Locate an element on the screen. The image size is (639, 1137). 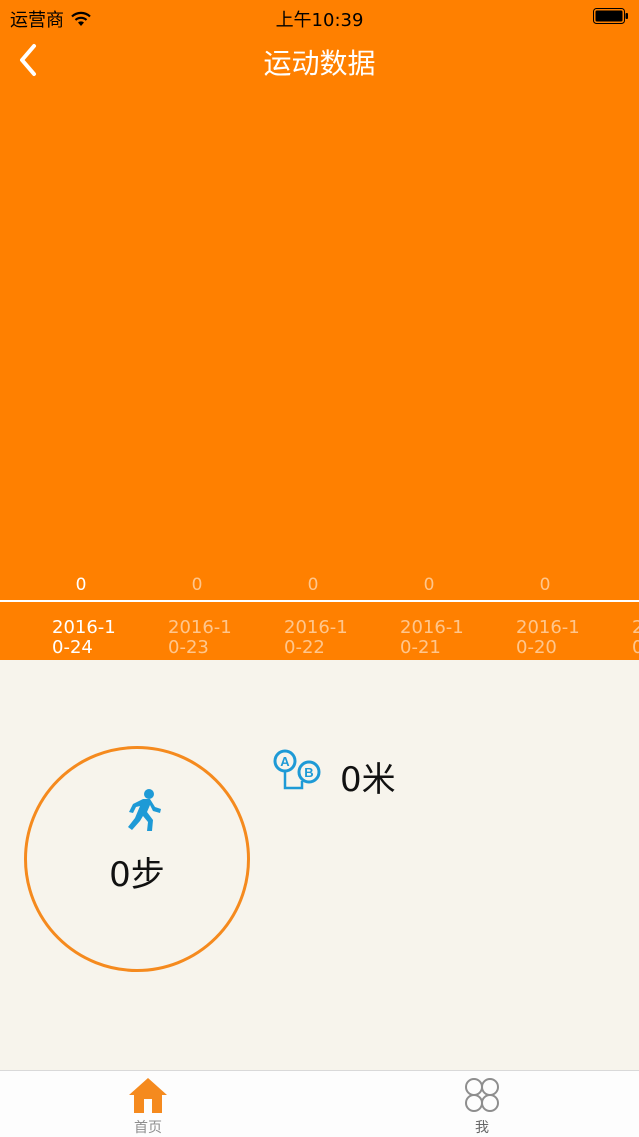
distance-value: 0米 is located at coordinates (368, 780).